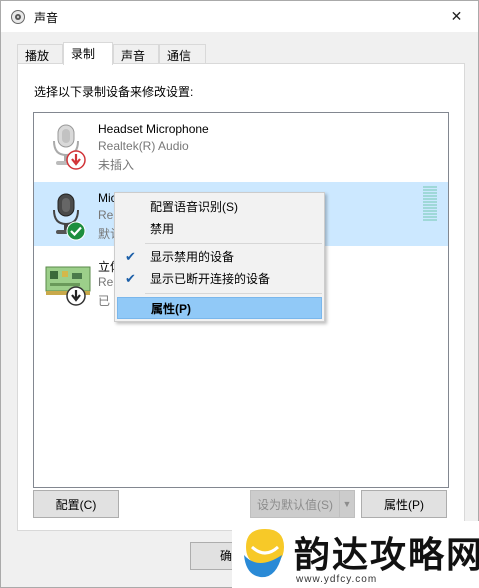 The width and height of the screenshot is (479, 588). What do you see at coordinates (18, 17) in the screenshot?
I see `speaker-icon` at bounding box center [18, 17].